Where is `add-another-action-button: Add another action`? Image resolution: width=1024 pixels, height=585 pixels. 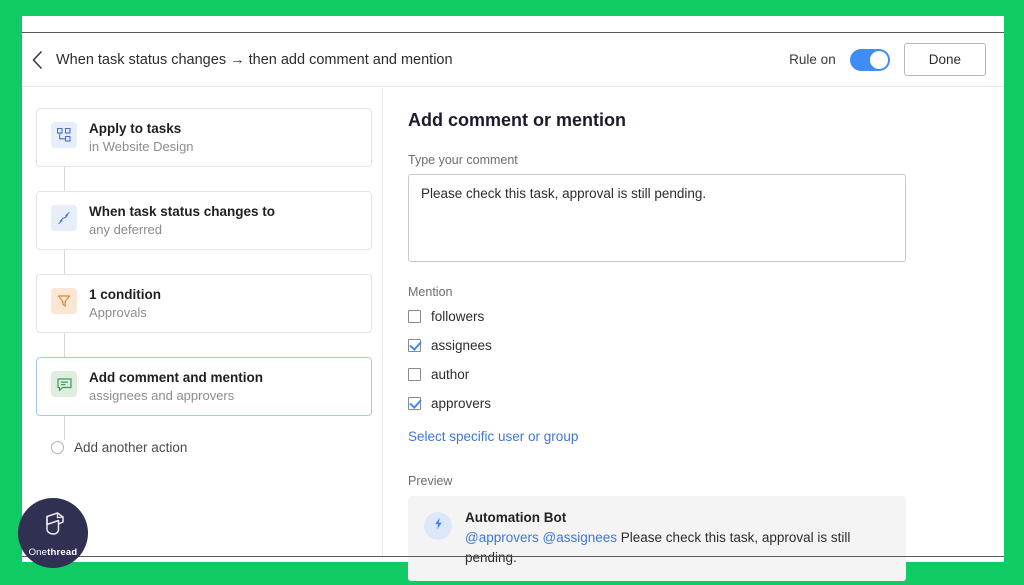 add-another-action-button: Add another action is located at coordinates (216, 447).